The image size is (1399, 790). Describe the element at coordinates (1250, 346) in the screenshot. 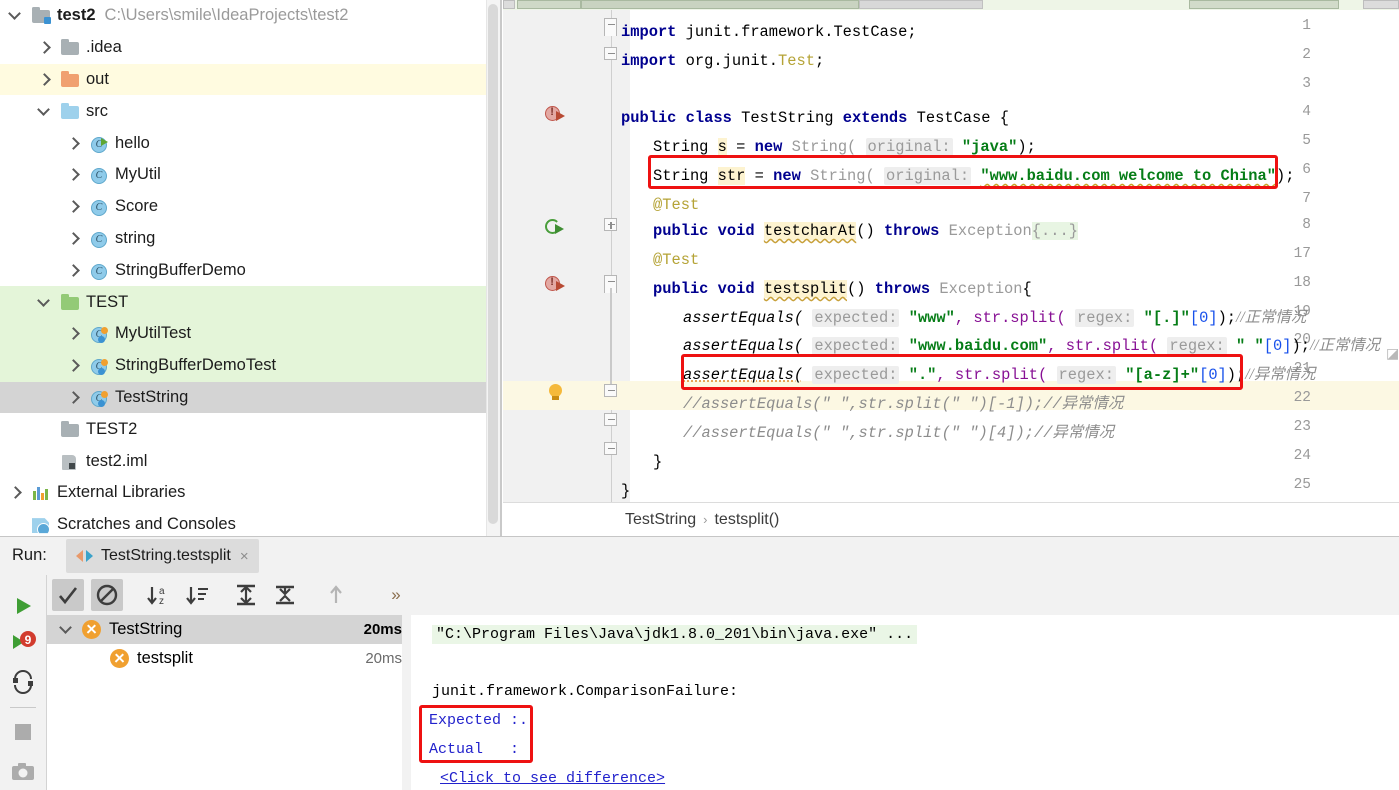

I see `regex-value: " "` at that location.